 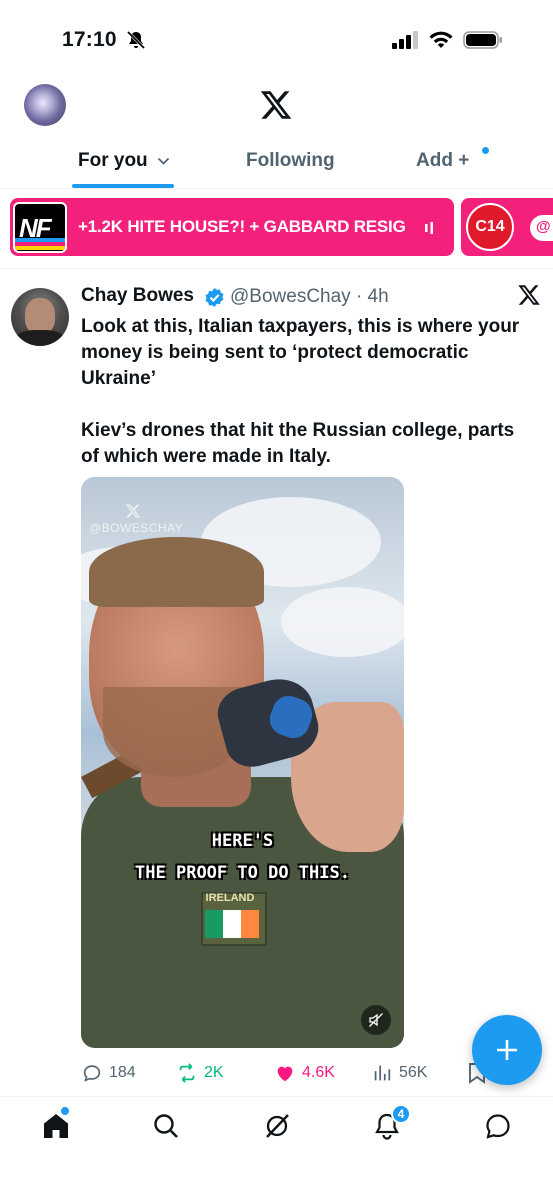 I want to click on repost-button: 2K, so click(x=200, y=1073).